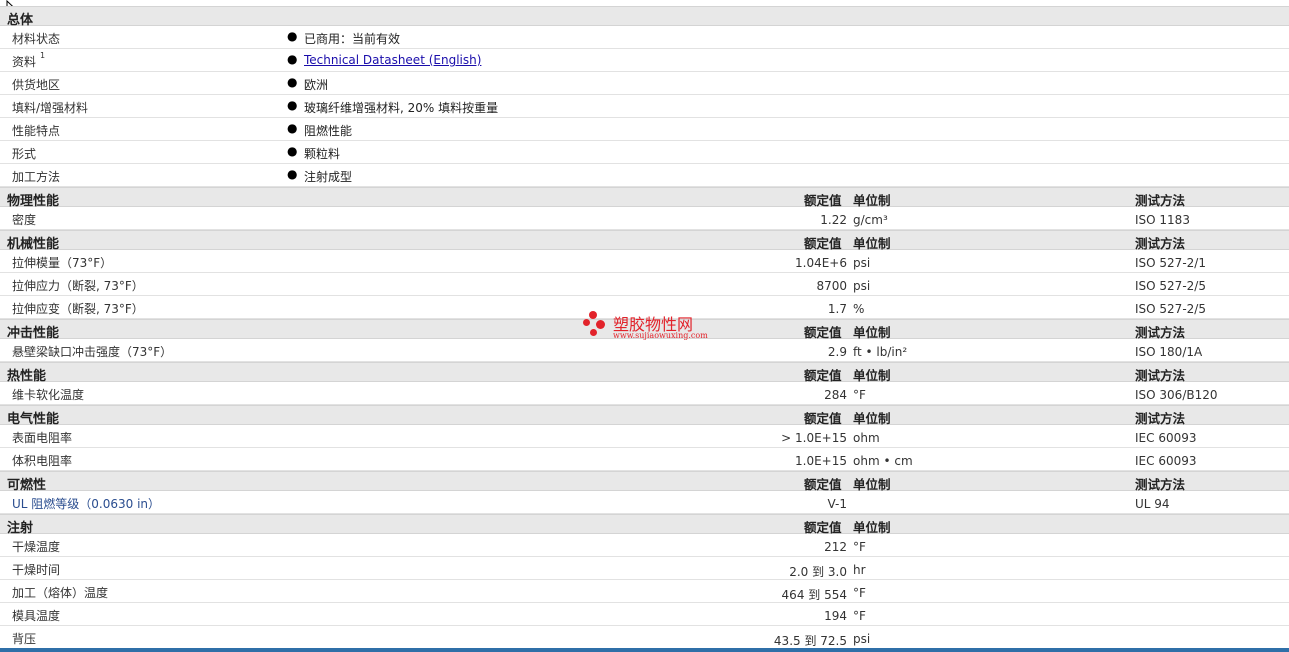  What do you see at coordinates (644, 241) in the screenshot?
I see `section-header: 机械性能 额定值 单位制 测试方法` at bounding box center [644, 241].